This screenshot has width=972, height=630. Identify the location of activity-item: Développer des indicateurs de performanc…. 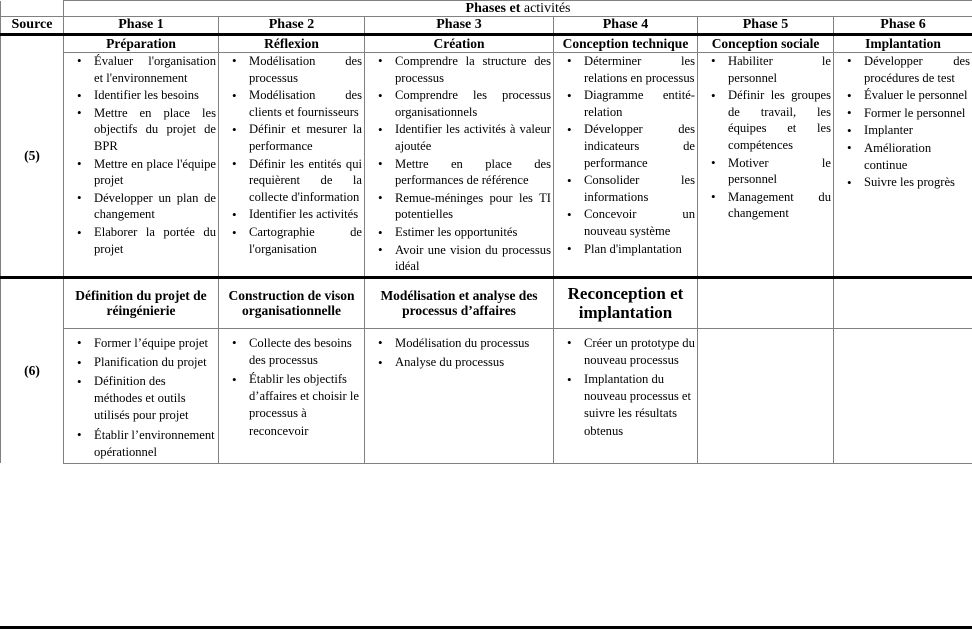
(631, 146).